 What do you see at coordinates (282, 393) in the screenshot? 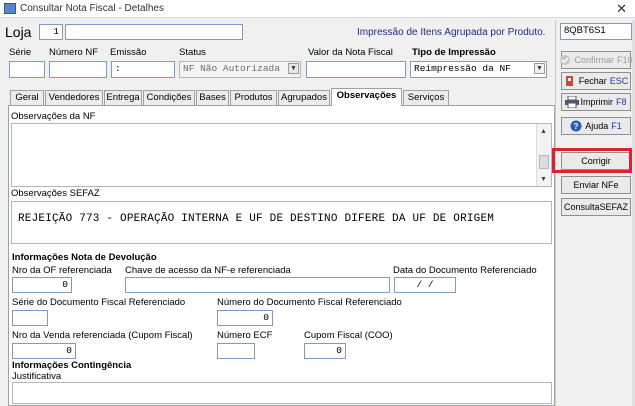
I see `justificativa-input` at bounding box center [282, 393].